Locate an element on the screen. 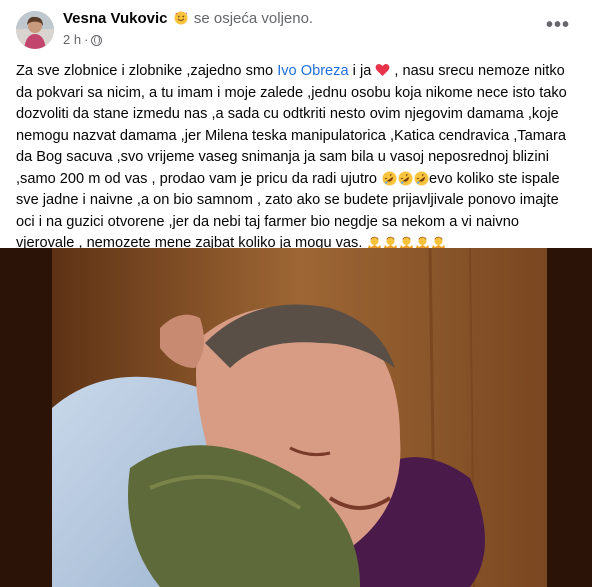 This screenshot has width=592, height=587. globe-icon is located at coordinates (97, 40).